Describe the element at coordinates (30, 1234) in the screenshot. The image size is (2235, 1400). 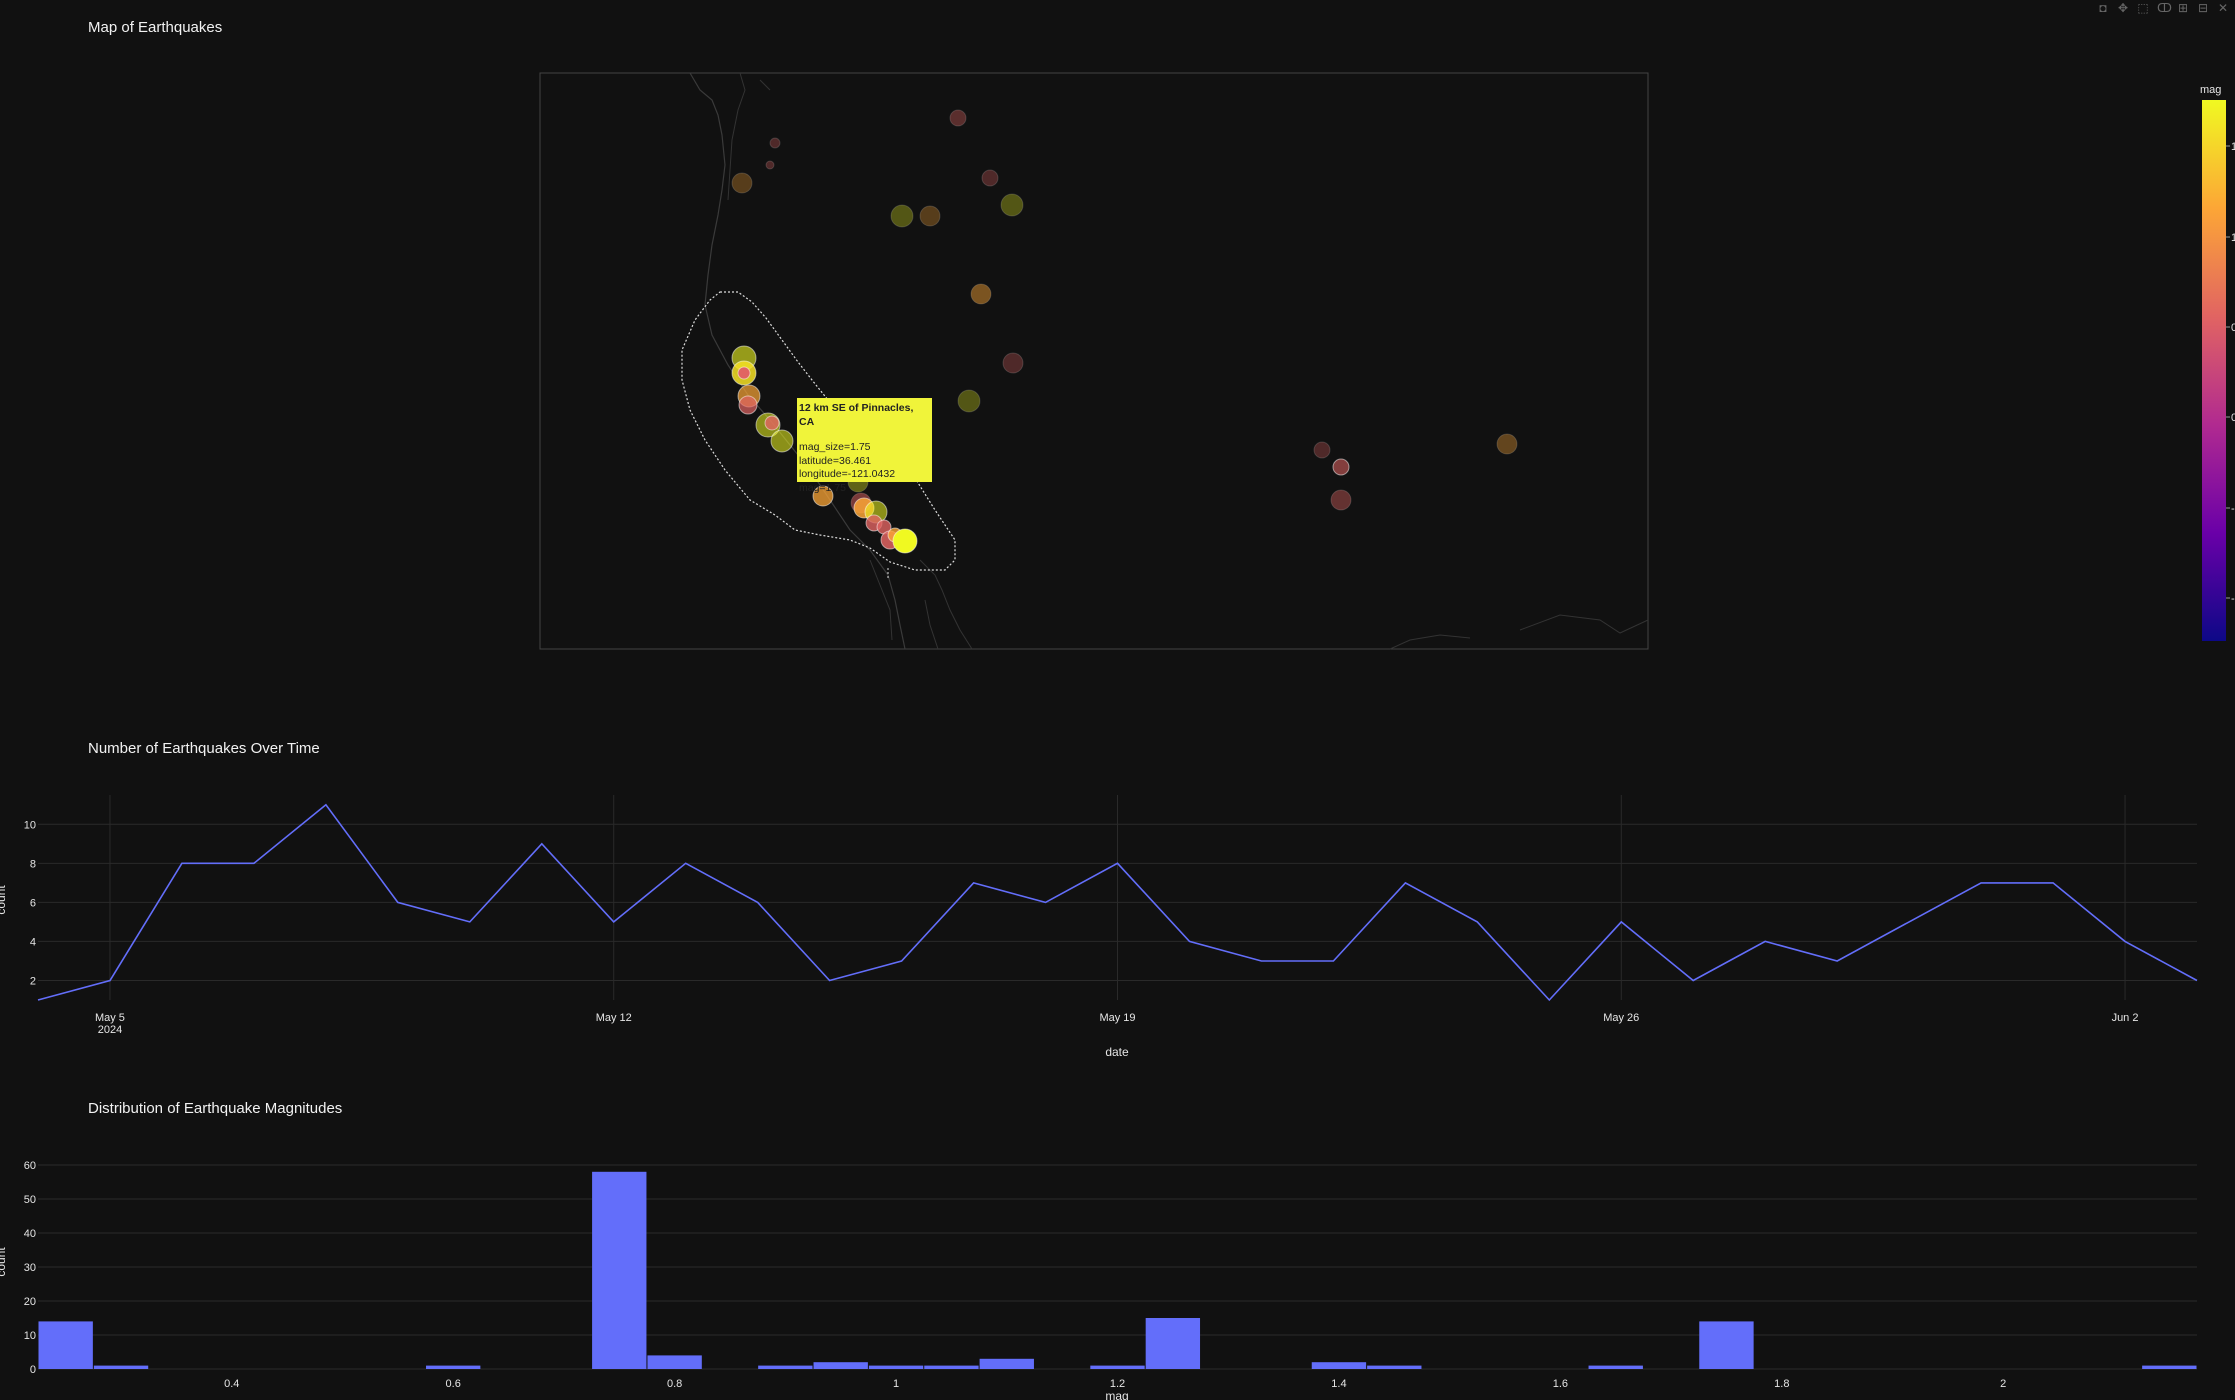
I see `hist-y-tick-label: 40` at that location.